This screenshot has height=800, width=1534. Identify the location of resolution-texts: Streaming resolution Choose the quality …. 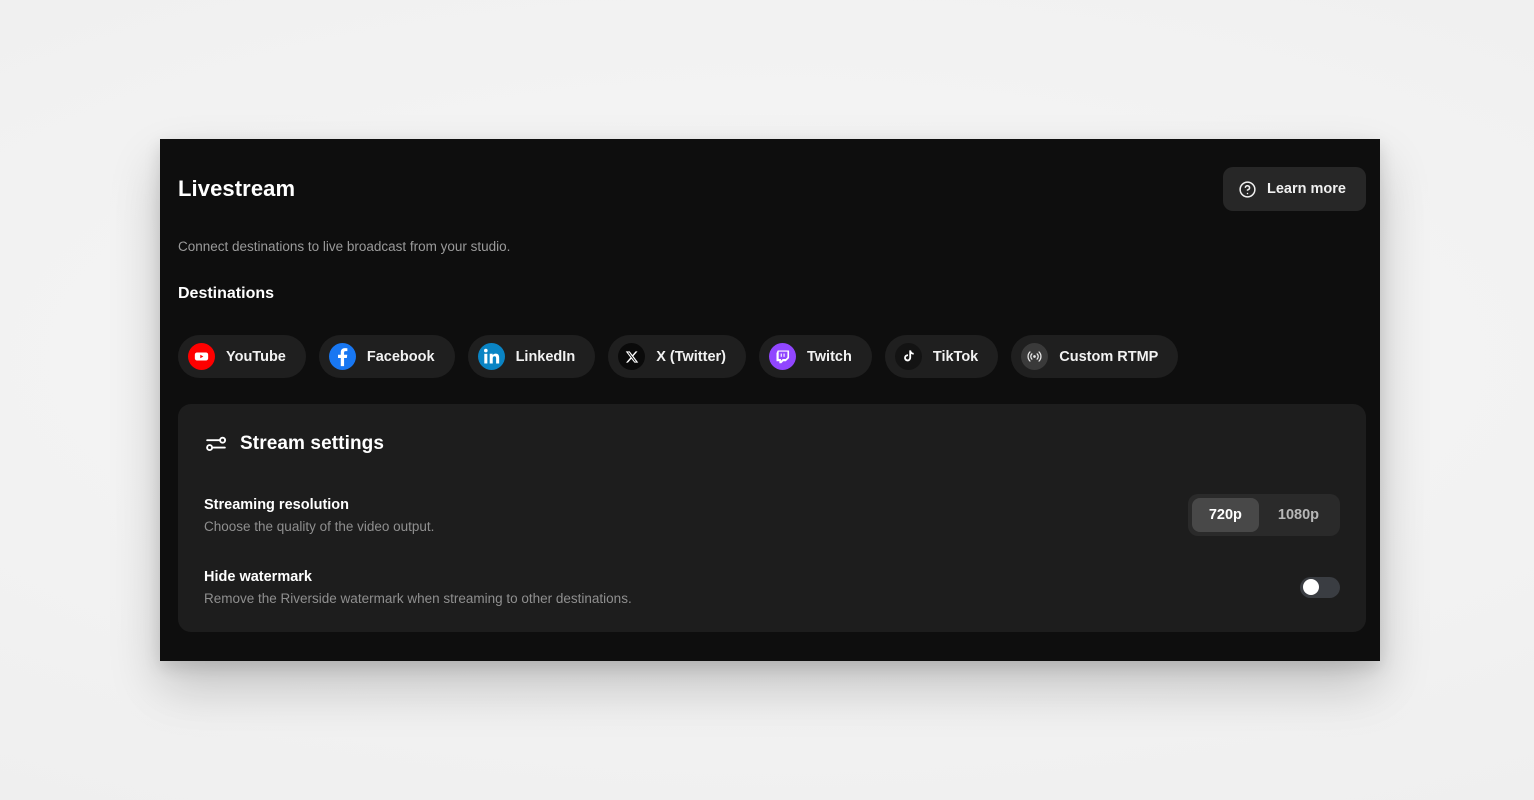
(319, 515).